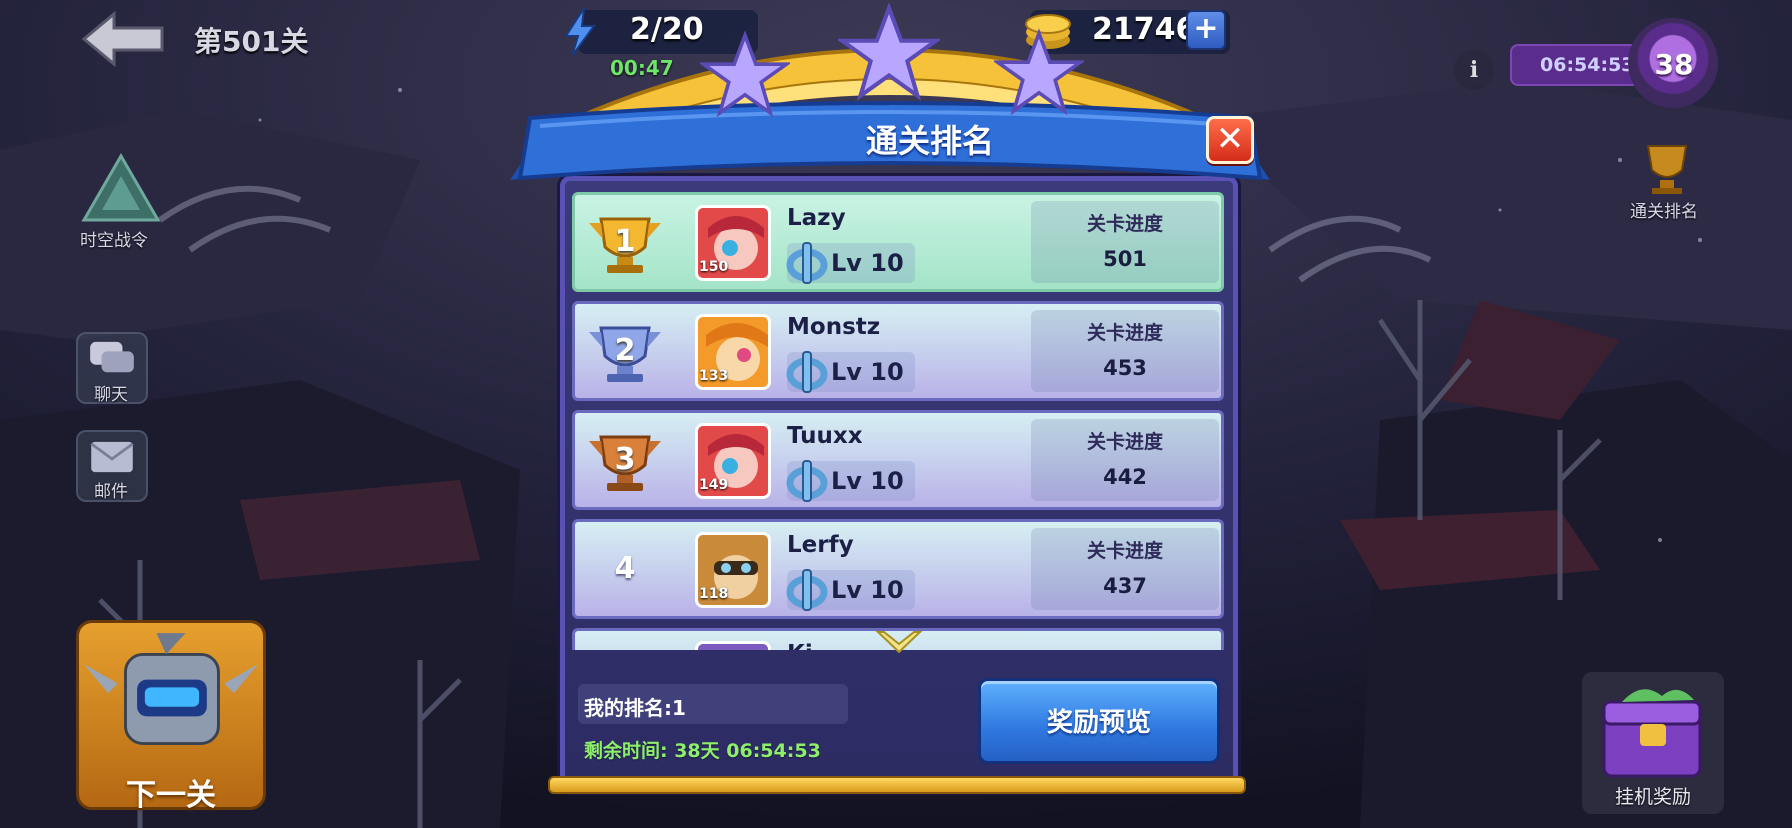 Image resolution: width=1792 pixels, height=828 pixels. What do you see at coordinates (1125, 259) in the screenshot?
I see `progress-value: 501` at bounding box center [1125, 259].